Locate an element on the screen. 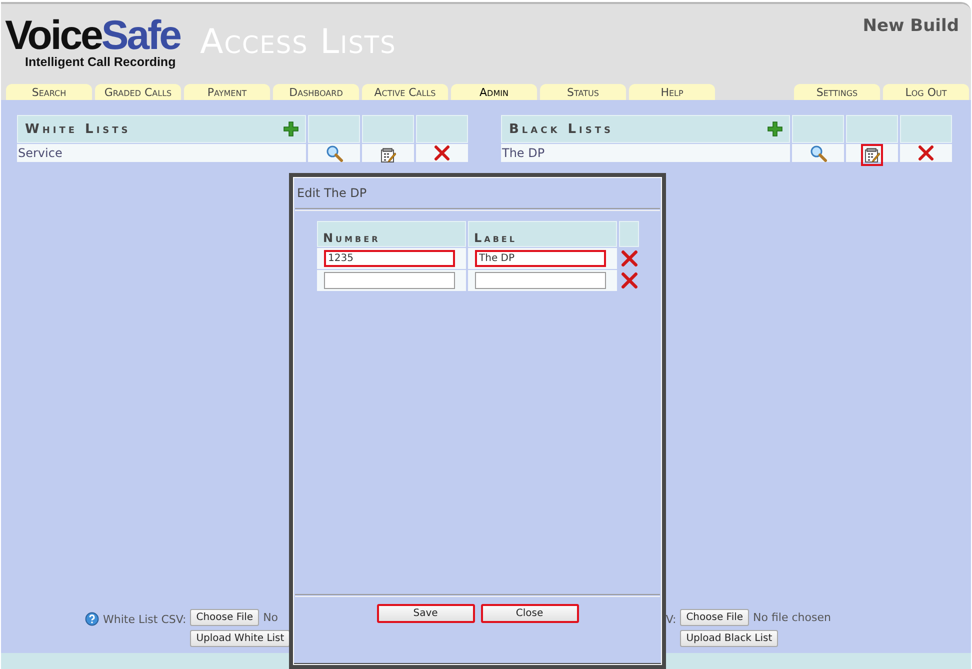 This screenshot has height=669, width=972. column-header: Number is located at coordinates (391, 234).